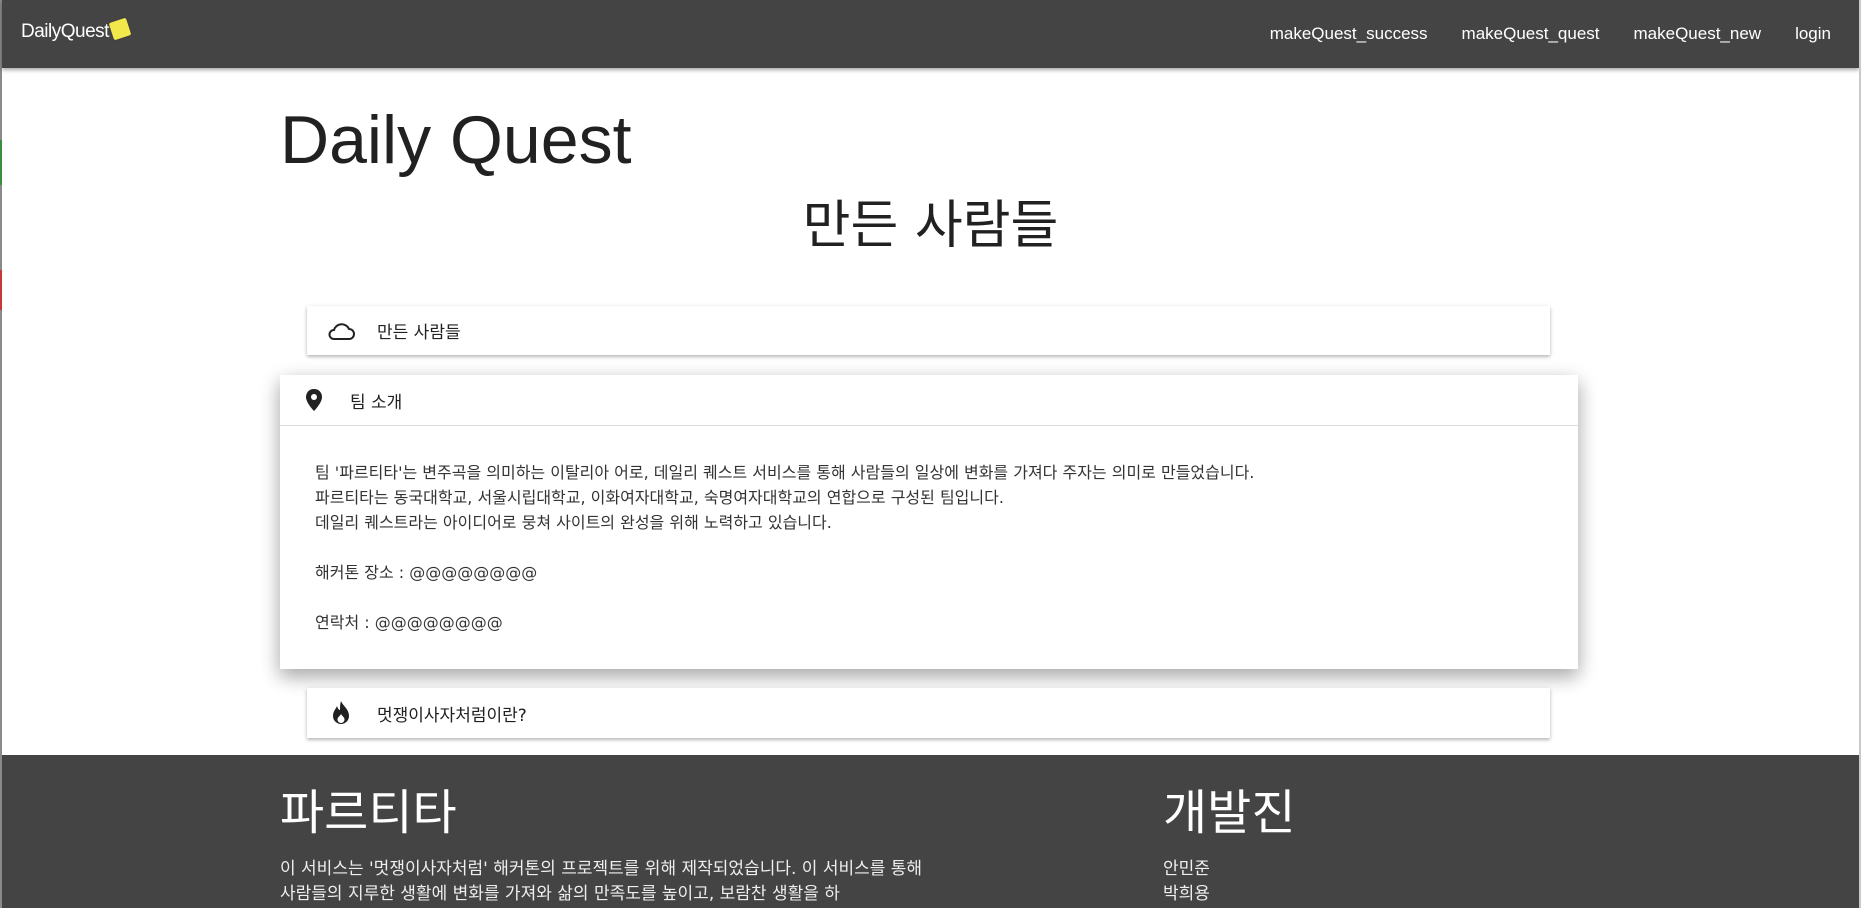 This screenshot has height=908, width=1861. What do you see at coordinates (1186, 894) in the screenshot?
I see `developer-item: 박희용` at bounding box center [1186, 894].